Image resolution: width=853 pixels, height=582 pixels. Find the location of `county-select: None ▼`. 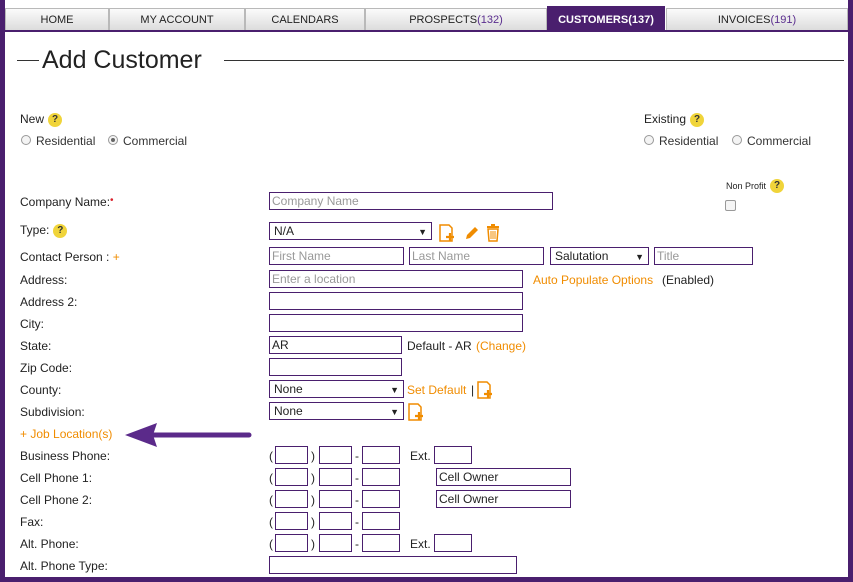

county-select: None ▼ is located at coordinates (336, 389).